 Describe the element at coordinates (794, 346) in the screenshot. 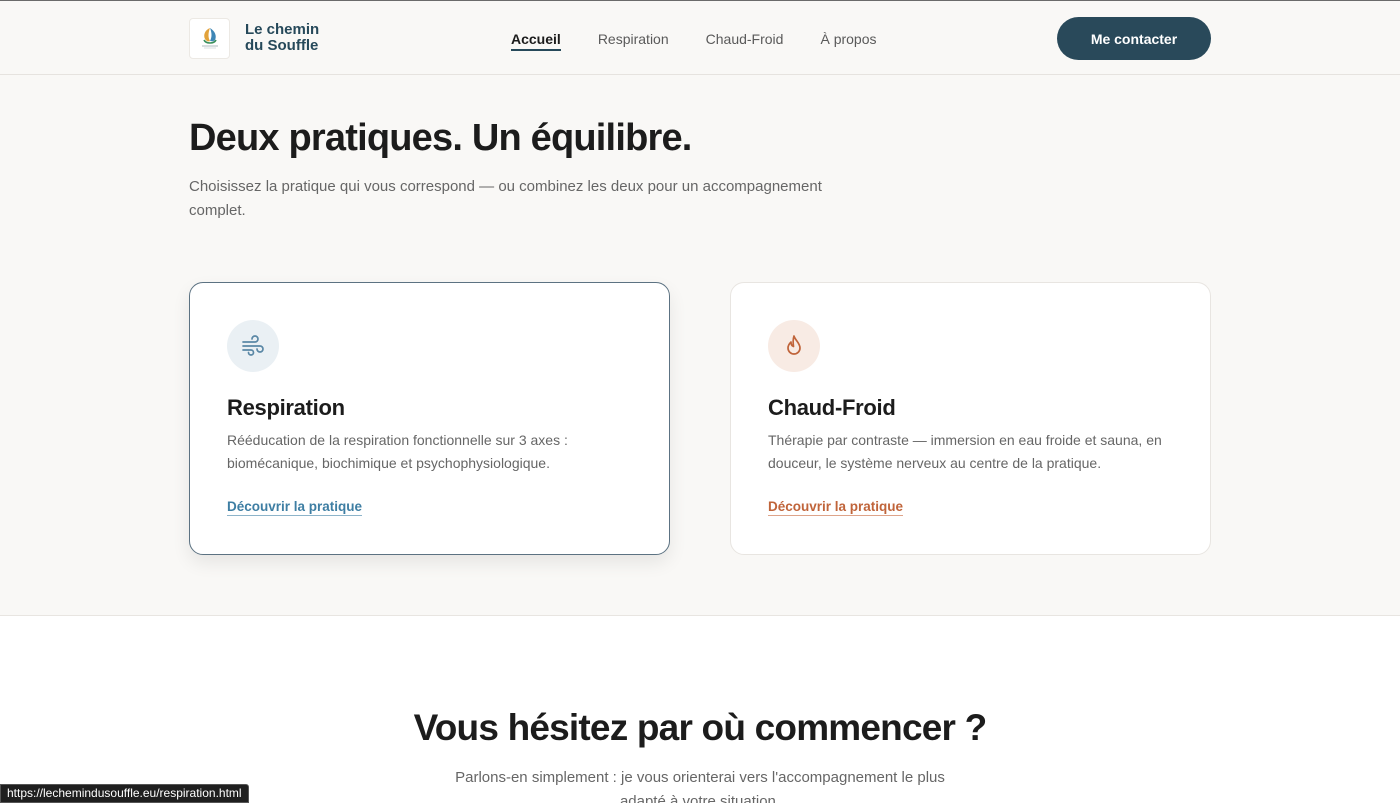

I see `flame-icon` at that location.